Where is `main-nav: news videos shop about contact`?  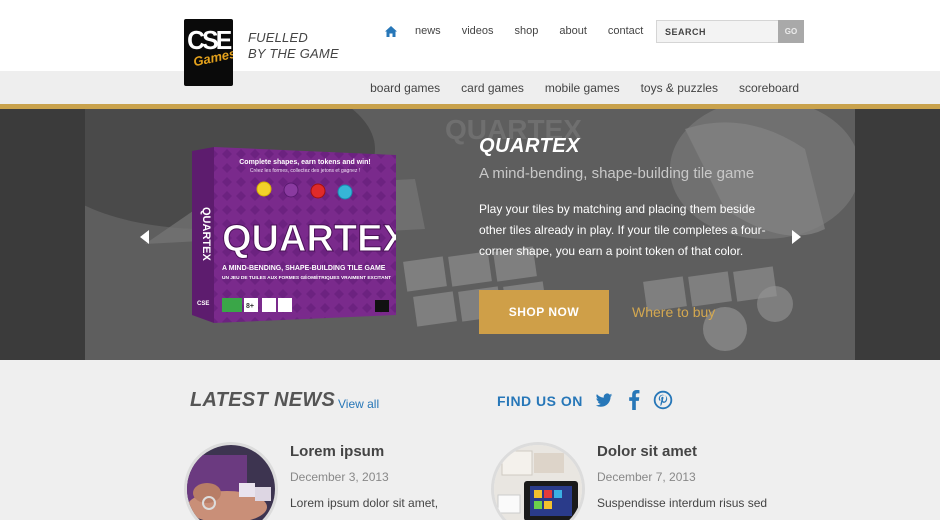
main-nav: news videos shop about contact is located at coordinates (524, 31).